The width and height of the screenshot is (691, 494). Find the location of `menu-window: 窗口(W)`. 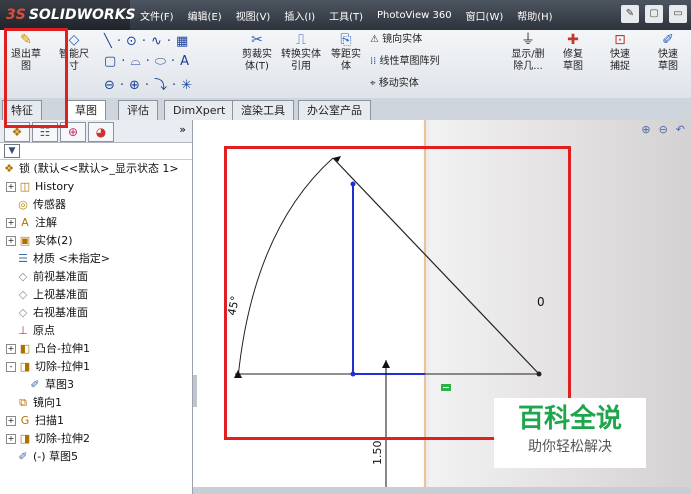

menu-window: 窗口(W) is located at coordinates (485, 15).